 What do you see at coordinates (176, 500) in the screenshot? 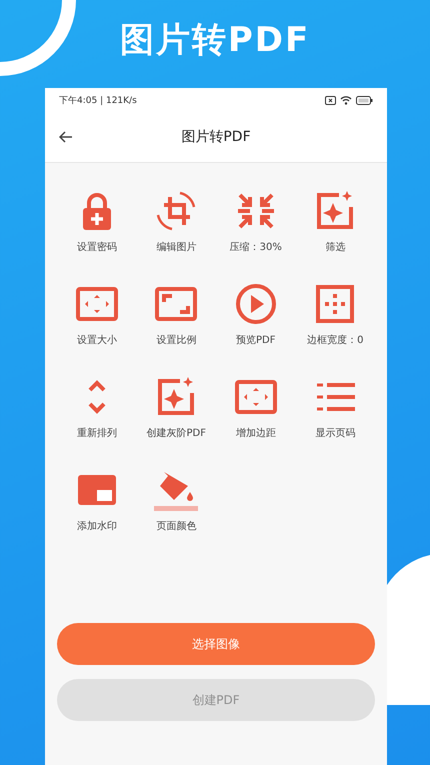
I see `tool-item: 页面颜色` at bounding box center [176, 500].